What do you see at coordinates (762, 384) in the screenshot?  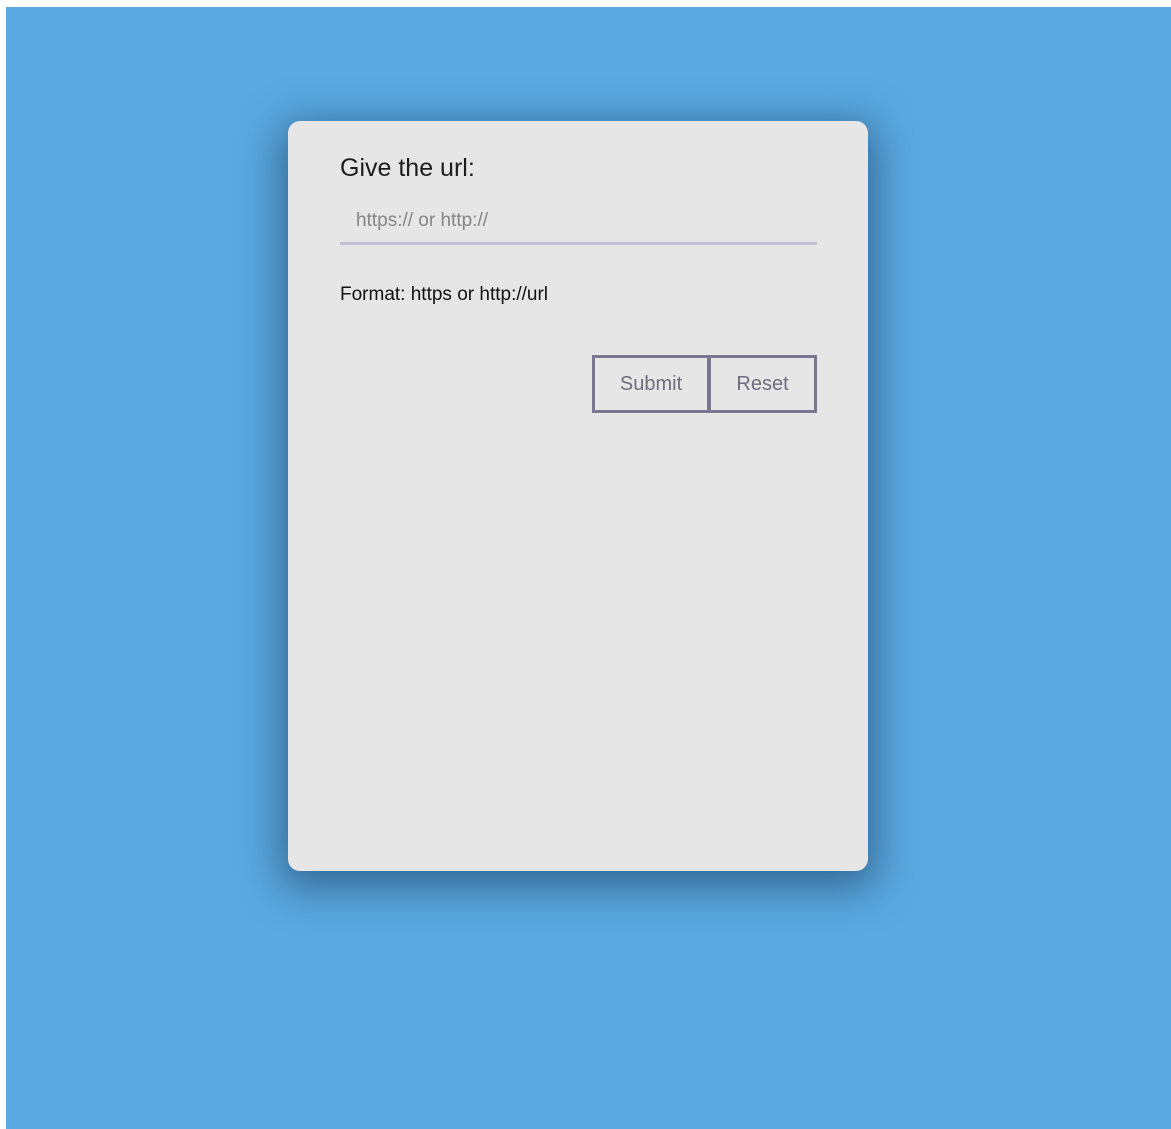 I see `reset-button: Reset` at bounding box center [762, 384].